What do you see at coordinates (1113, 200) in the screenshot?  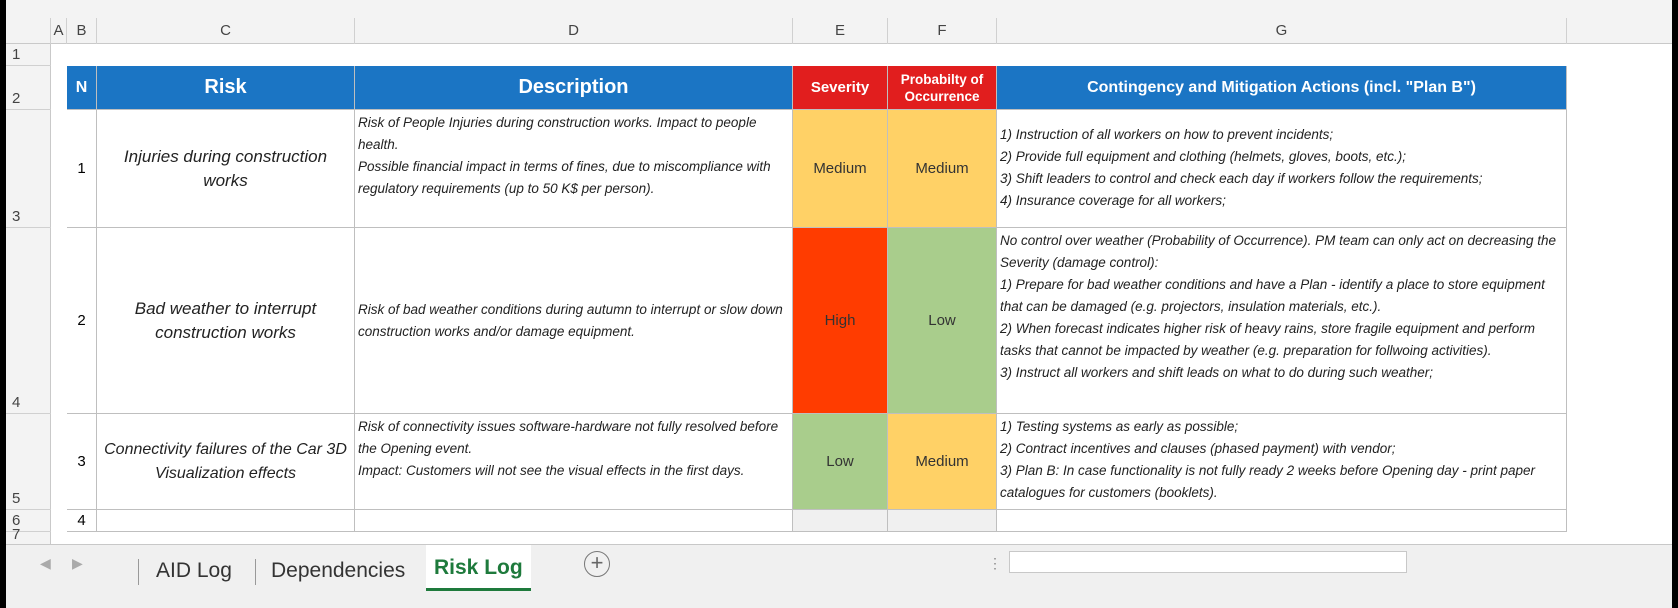 I see `action-line: 4) Insurance coverage for all workers;` at bounding box center [1113, 200].